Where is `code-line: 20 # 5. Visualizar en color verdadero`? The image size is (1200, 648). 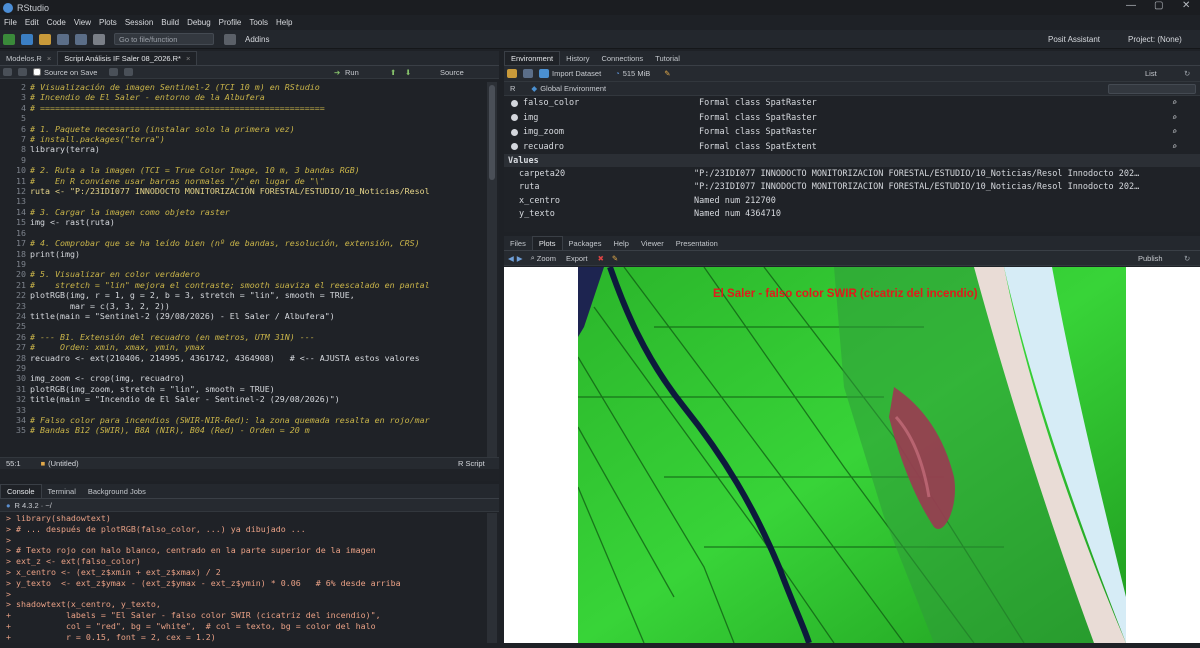
code-line: 20 # 5. Visualizar en color verdadero is located at coordinates (243, 274).